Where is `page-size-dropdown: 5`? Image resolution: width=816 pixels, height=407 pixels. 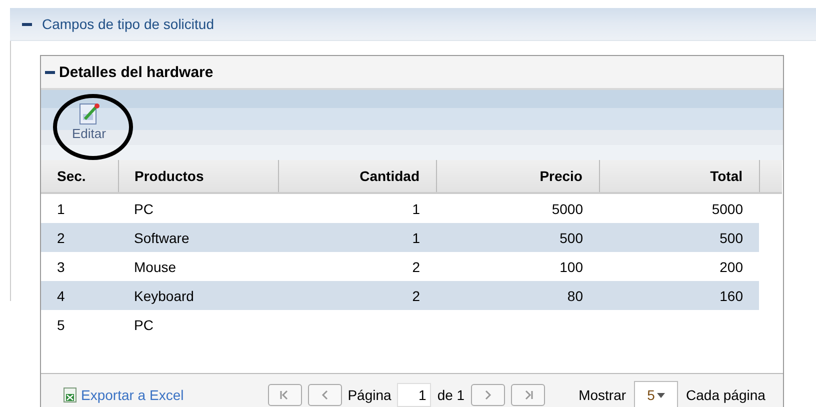 page-size-dropdown: 5 is located at coordinates (656, 394).